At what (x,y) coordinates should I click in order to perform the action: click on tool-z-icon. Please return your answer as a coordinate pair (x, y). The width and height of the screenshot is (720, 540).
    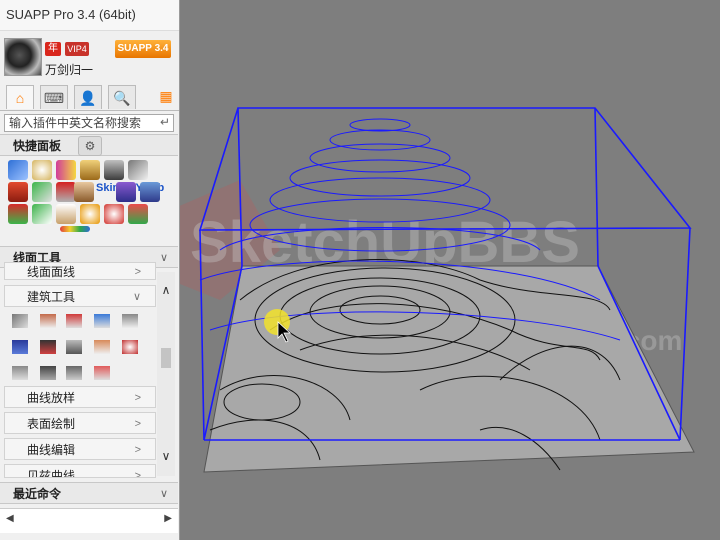
    Looking at the image, I should click on (20, 347).